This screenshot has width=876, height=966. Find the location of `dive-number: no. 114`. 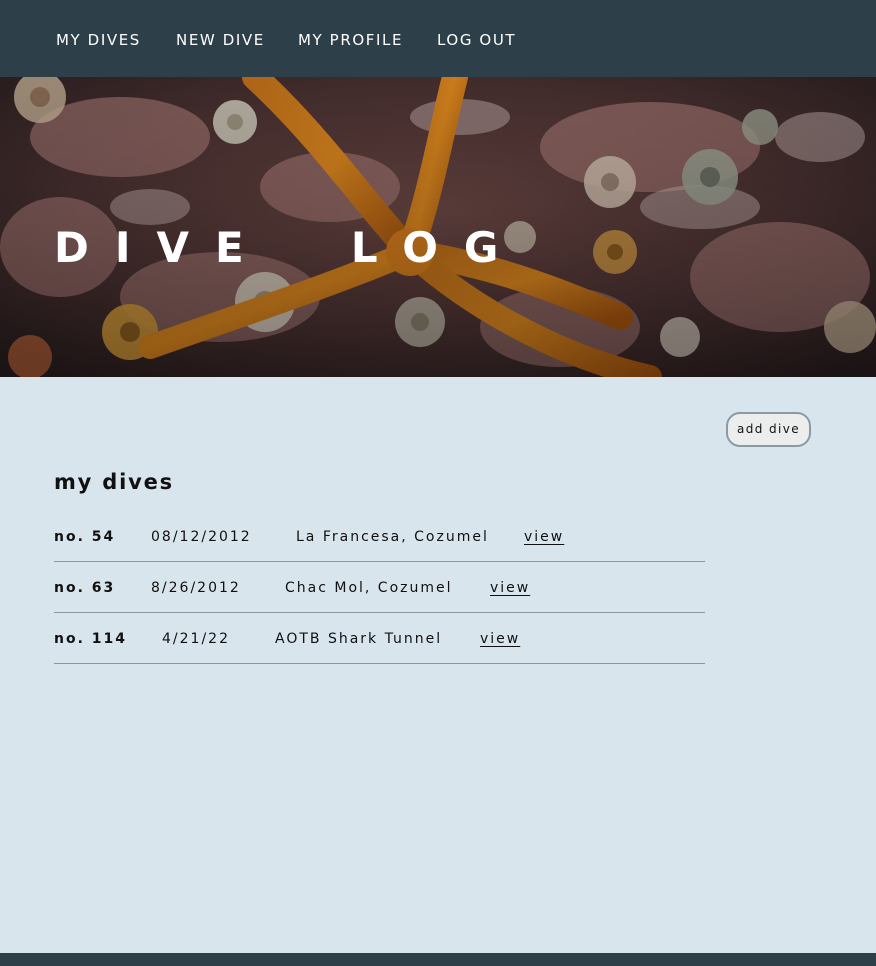

dive-number: no. 114 is located at coordinates (91, 639).